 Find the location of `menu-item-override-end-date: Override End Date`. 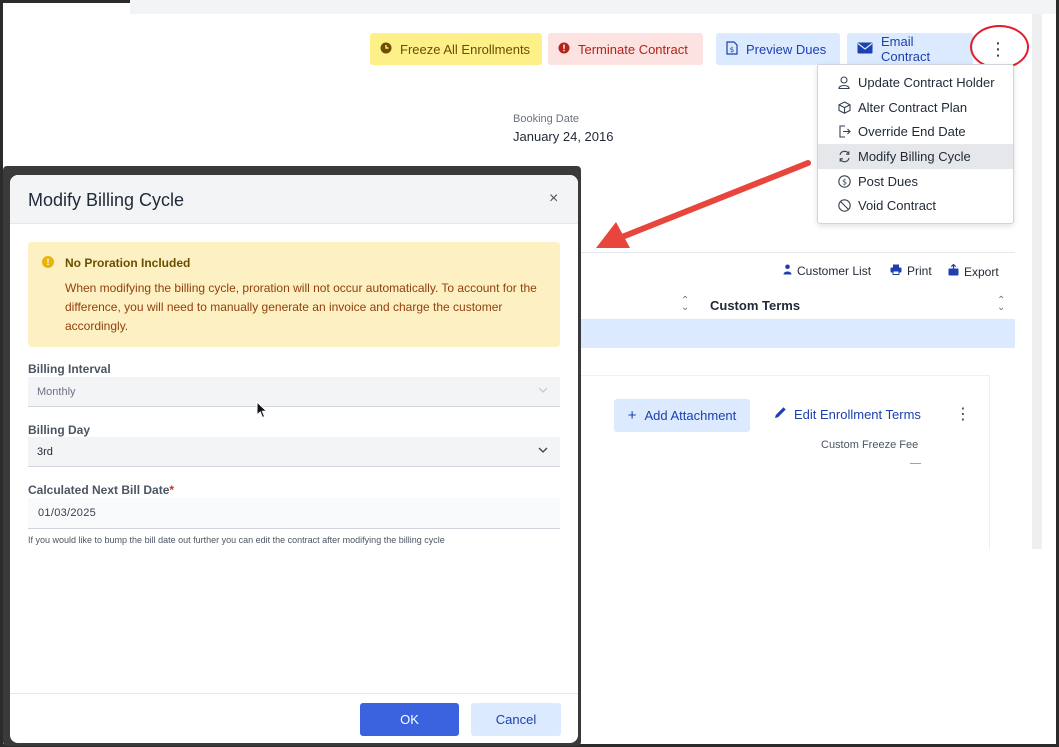

menu-item-override-end-date: Override End Date is located at coordinates (915, 131).